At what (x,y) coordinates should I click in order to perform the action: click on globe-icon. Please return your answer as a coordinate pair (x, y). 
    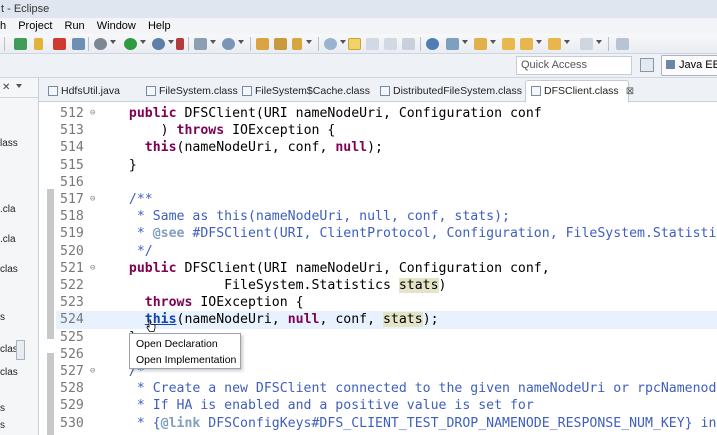
    Looking at the image, I should click on (432, 44).